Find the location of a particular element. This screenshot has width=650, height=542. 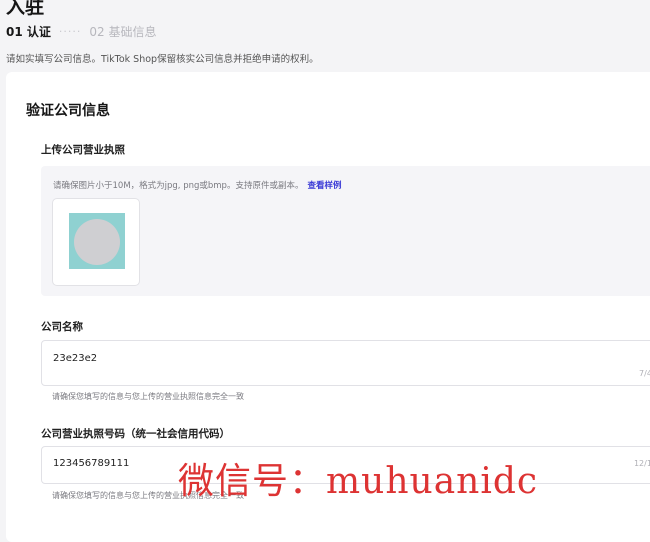

license-number-label: 公司营业执照号码（统一社会信用代码） is located at coordinates (135, 434).